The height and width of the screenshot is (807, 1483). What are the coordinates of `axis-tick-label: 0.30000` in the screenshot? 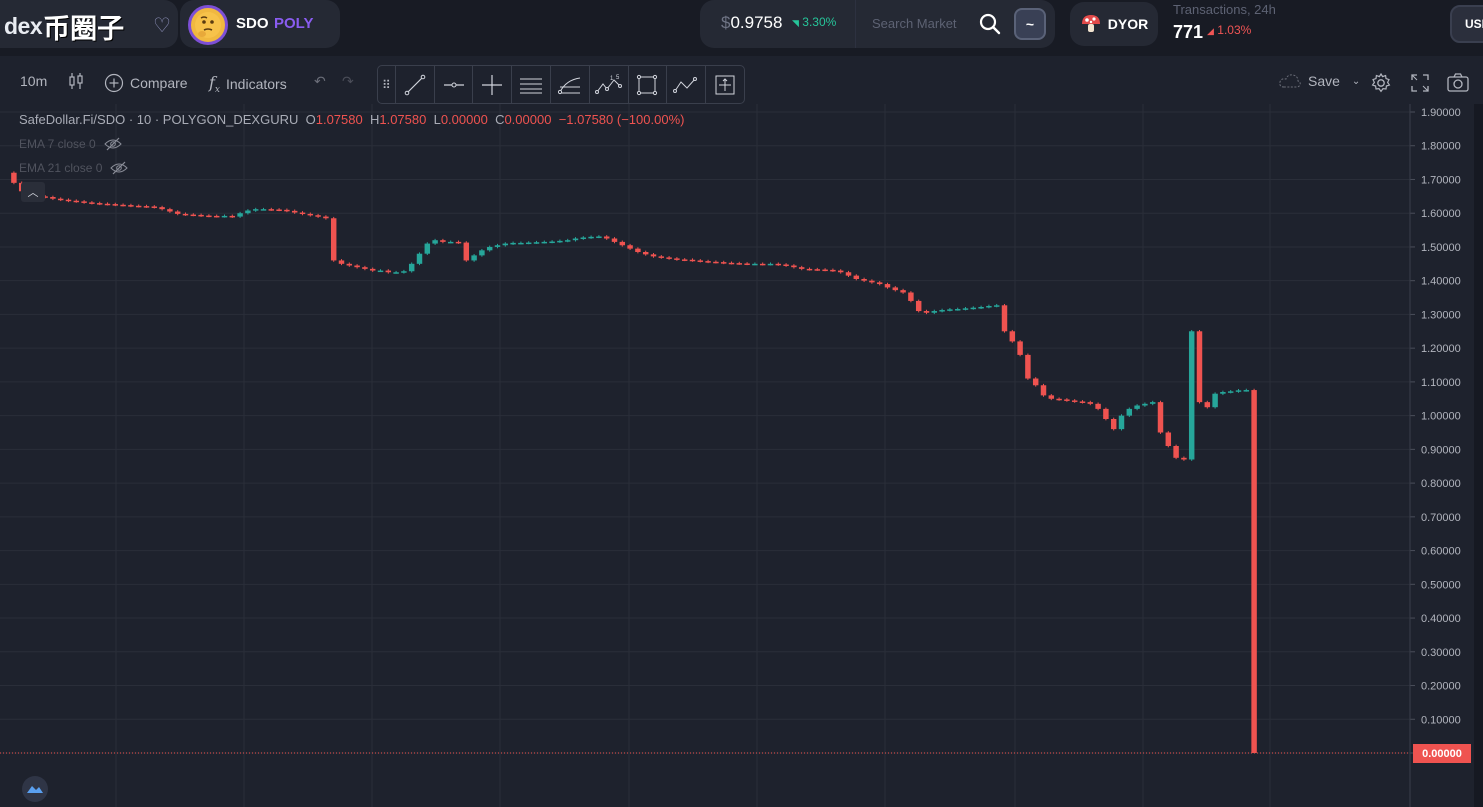 It's located at (1441, 653).